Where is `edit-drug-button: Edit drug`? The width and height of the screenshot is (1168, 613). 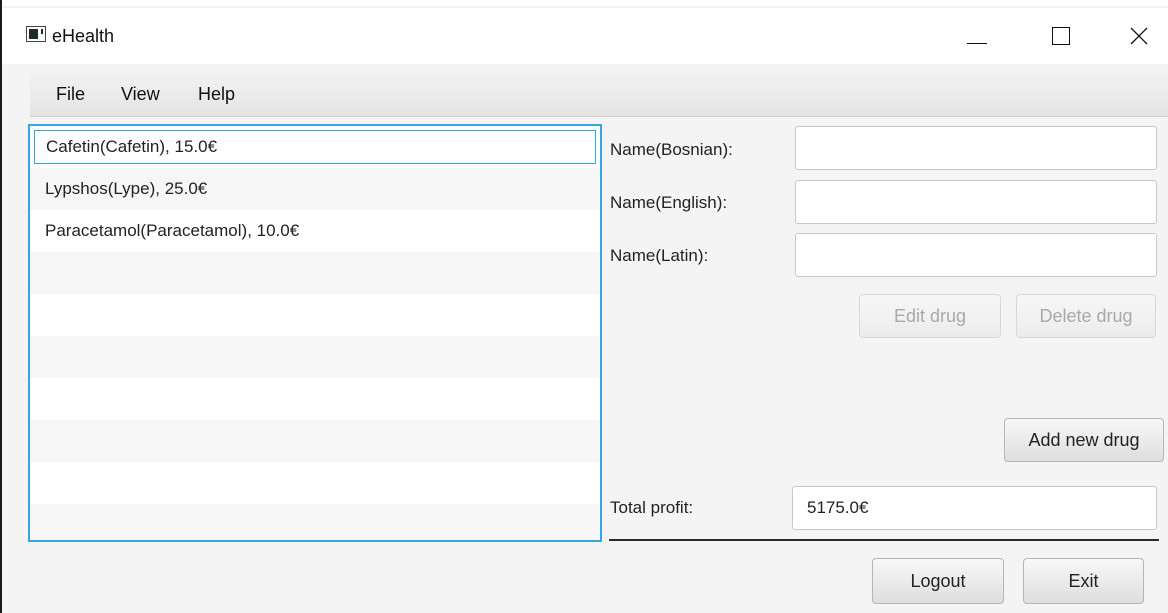 edit-drug-button: Edit drug is located at coordinates (930, 316).